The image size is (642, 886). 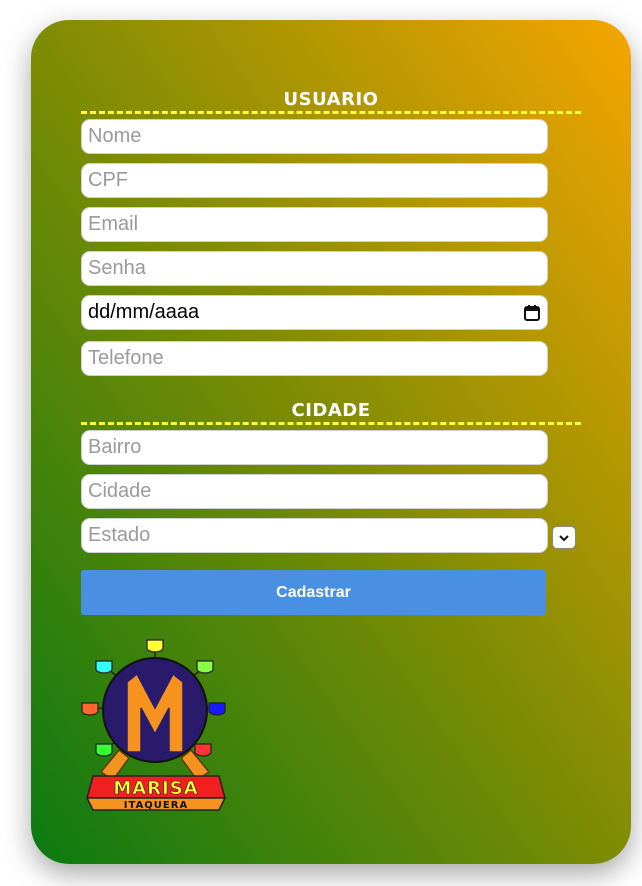 I want to click on bairro-field: Bairro, so click(x=314, y=447).